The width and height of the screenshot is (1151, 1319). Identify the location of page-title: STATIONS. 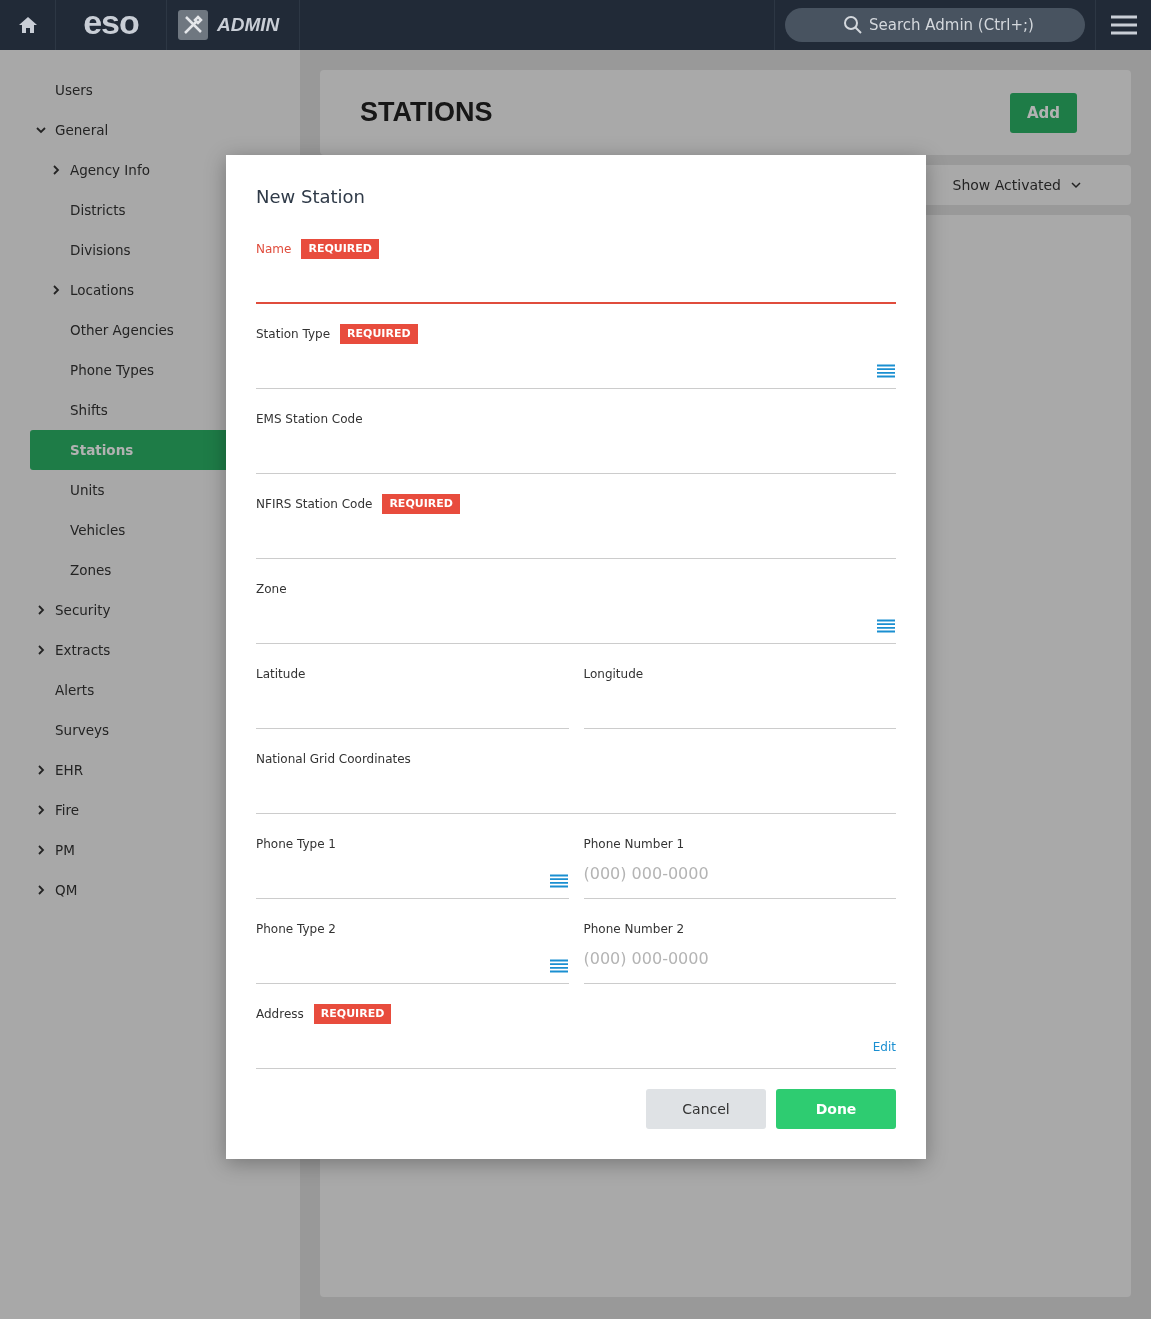
(426, 112).